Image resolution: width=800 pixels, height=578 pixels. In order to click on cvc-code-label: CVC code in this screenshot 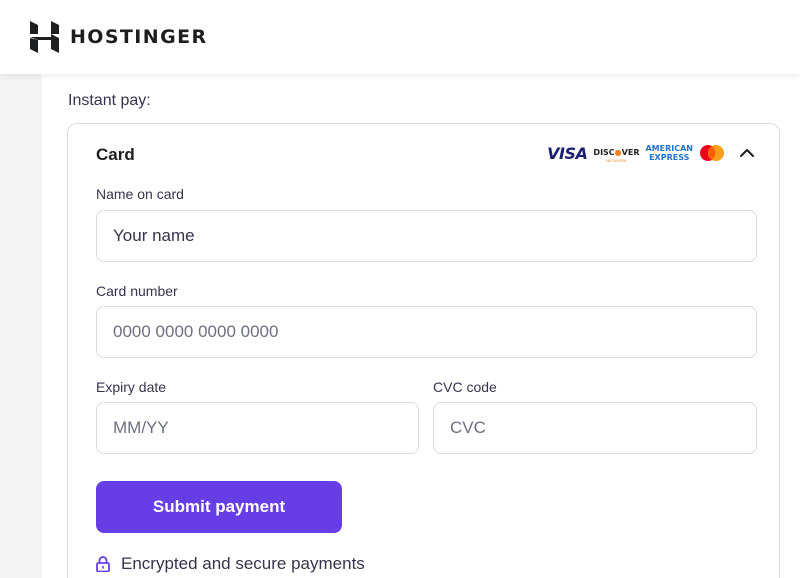, I will do `click(465, 387)`.